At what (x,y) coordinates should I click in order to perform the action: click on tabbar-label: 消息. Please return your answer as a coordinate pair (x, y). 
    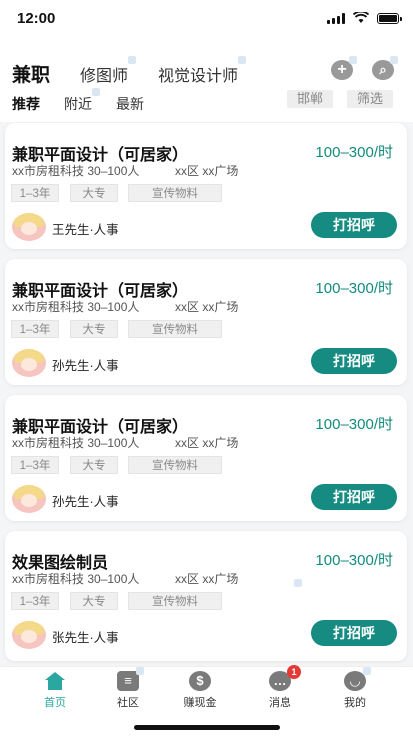
    Looking at the image, I should click on (280, 703).